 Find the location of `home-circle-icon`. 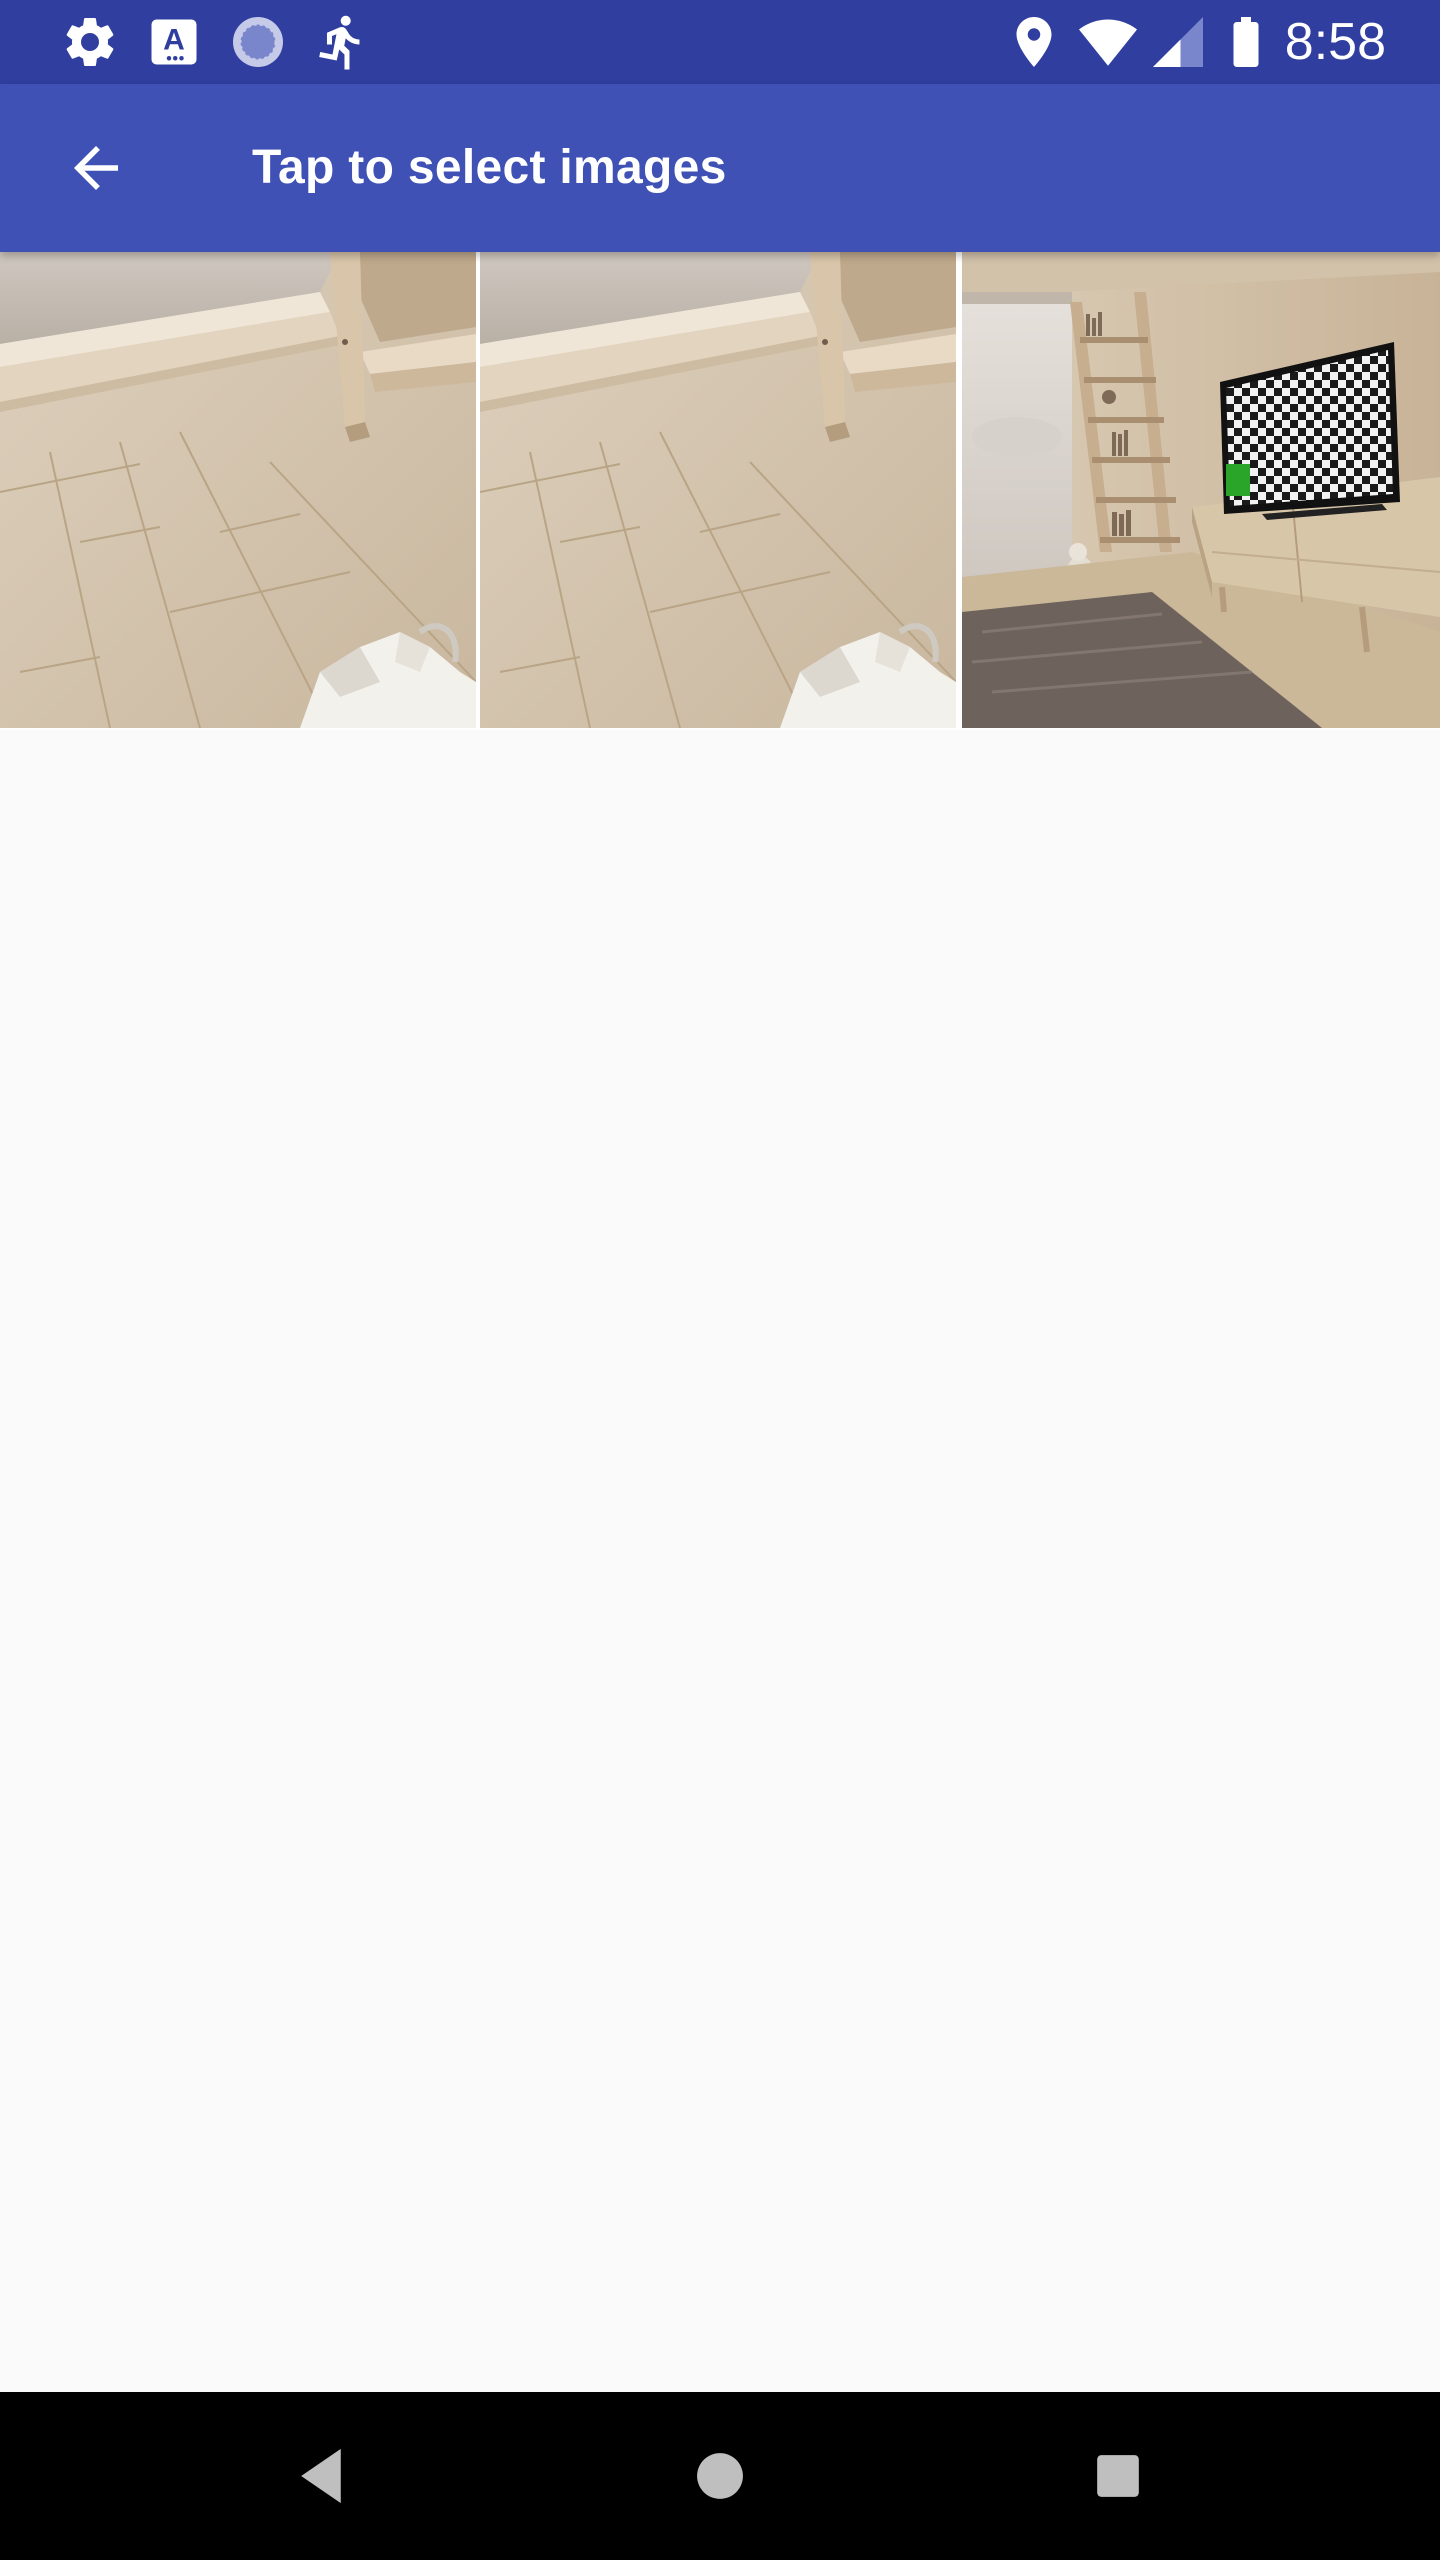

home-circle-icon is located at coordinates (720, 2476).